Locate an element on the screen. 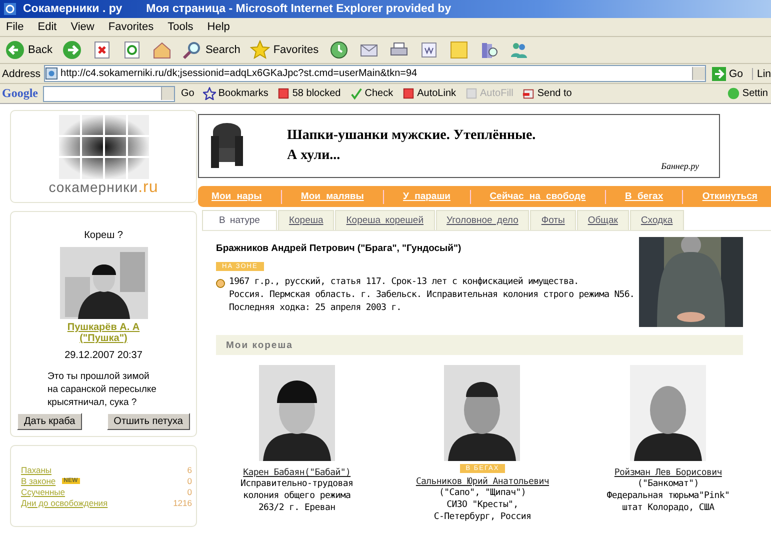  tab: Фоты is located at coordinates (553, 220).